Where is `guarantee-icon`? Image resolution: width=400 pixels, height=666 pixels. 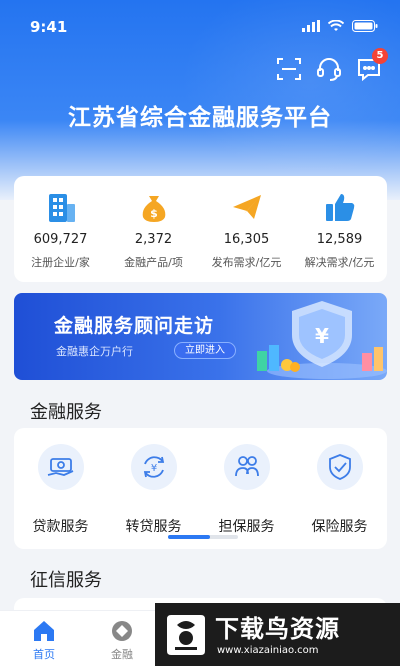 guarantee-icon is located at coordinates (247, 466).